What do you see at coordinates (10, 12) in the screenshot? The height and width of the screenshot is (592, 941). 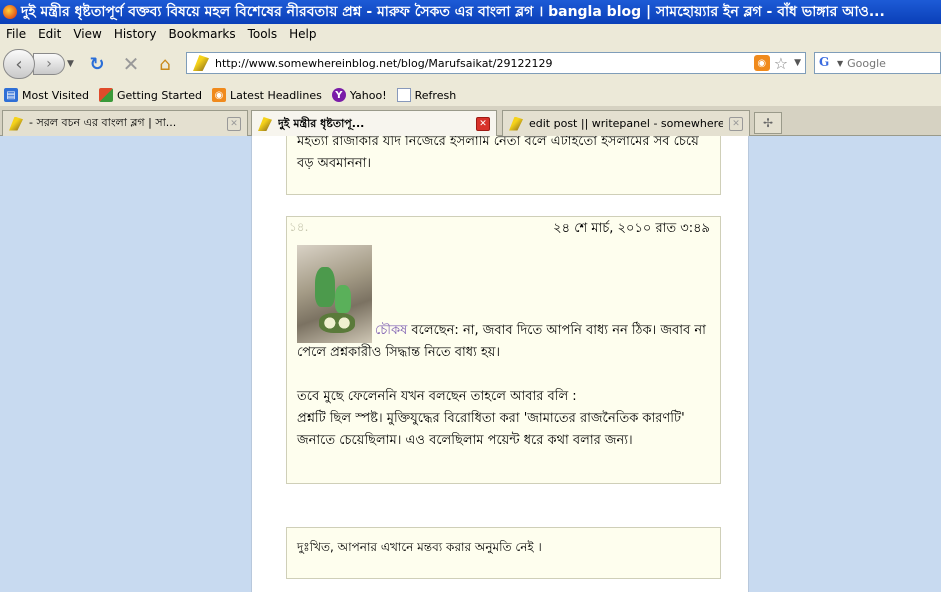 I see `firefox-icon` at bounding box center [10, 12].